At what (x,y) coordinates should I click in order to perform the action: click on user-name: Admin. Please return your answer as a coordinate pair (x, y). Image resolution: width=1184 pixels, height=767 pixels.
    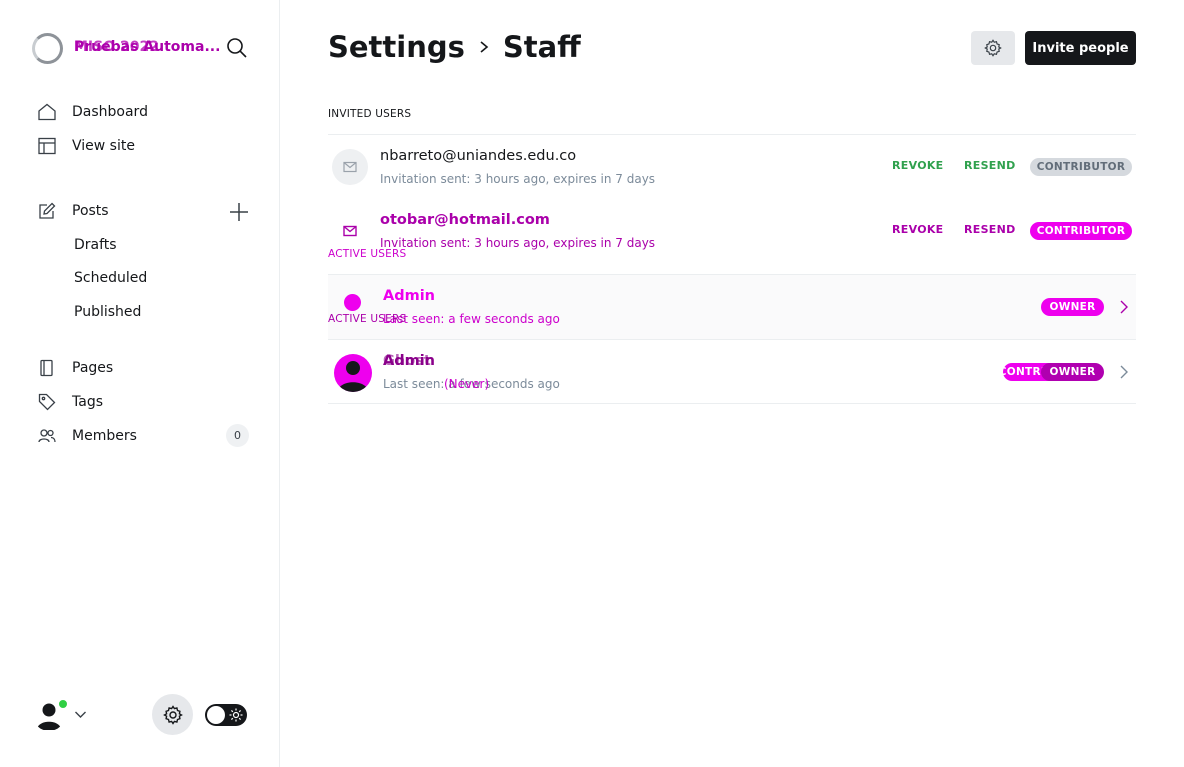
    Looking at the image, I should click on (409, 296).